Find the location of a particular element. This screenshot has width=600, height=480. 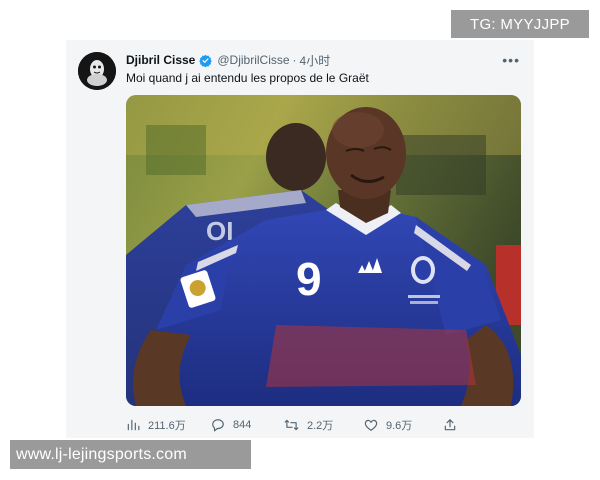

author-handle: @DjibrilCisse is located at coordinates (253, 60).